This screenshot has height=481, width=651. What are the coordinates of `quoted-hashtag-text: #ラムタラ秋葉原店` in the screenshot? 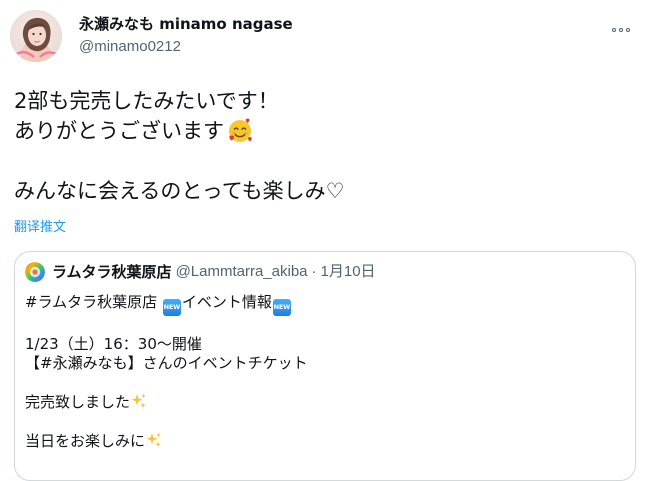 It's located at (93, 302).